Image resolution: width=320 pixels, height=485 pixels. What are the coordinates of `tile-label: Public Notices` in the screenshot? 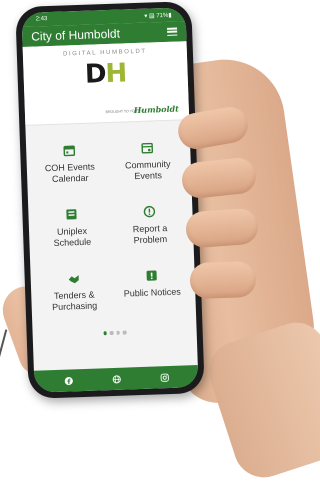 It's located at (152, 293).